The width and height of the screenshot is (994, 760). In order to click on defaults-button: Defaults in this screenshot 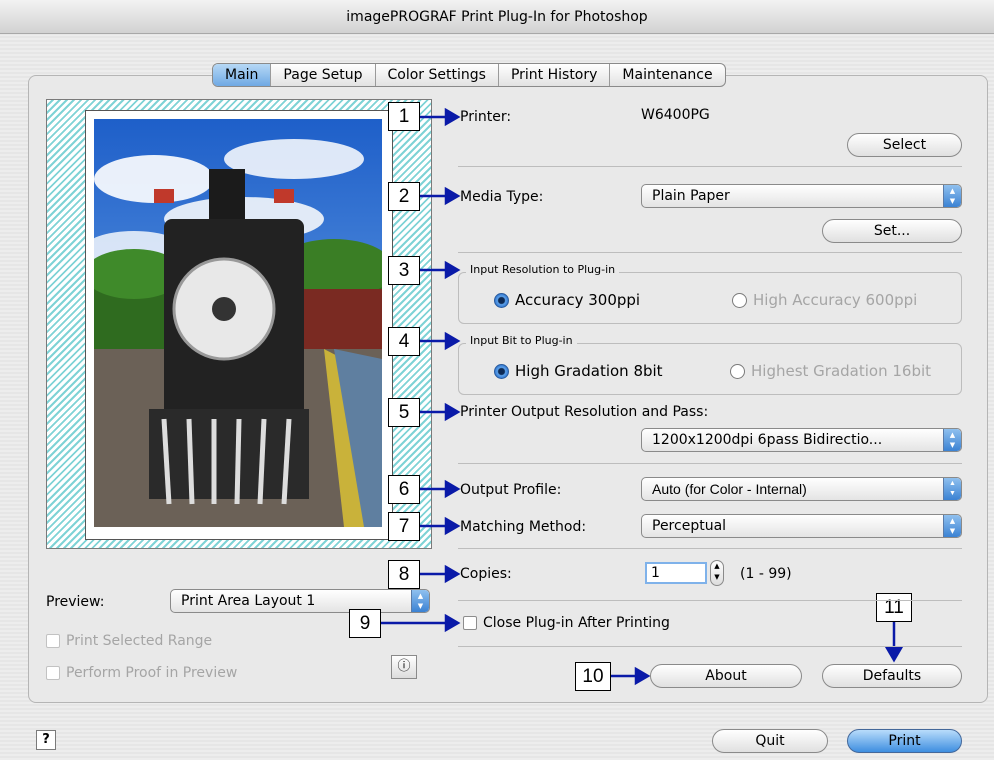, I will do `click(892, 676)`.